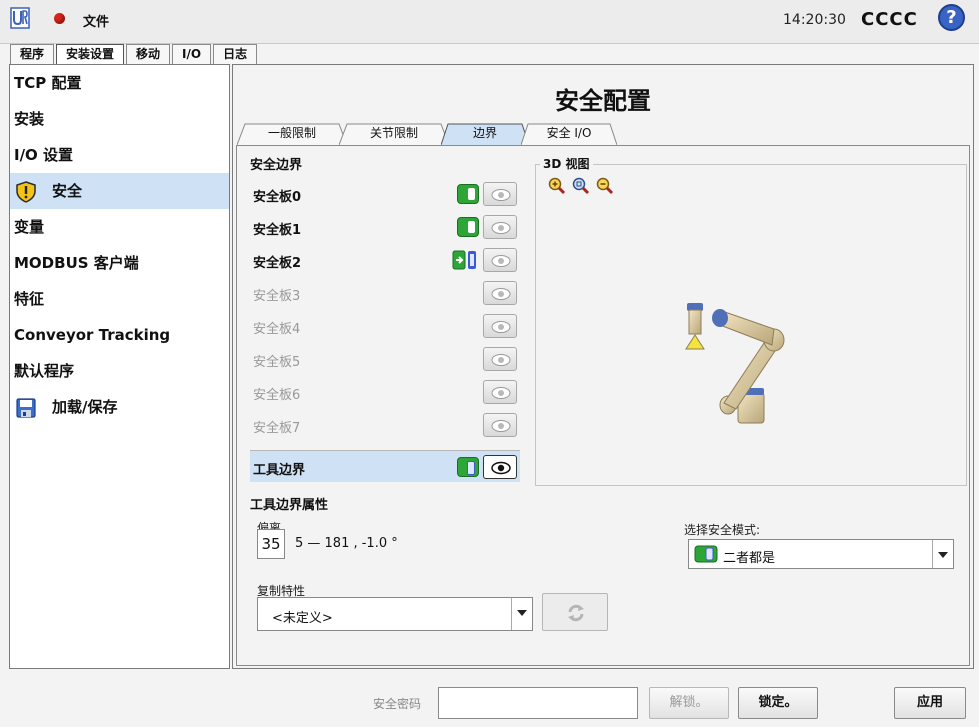  I want to click on tool-boundary-label: 工具边界, so click(279, 470).